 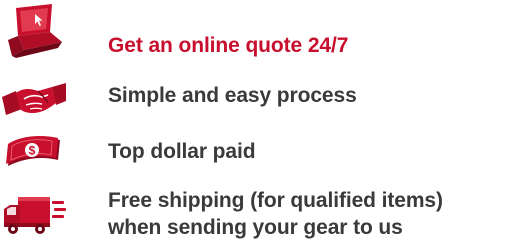 I want to click on money-icon: $, so click(x=34, y=151).